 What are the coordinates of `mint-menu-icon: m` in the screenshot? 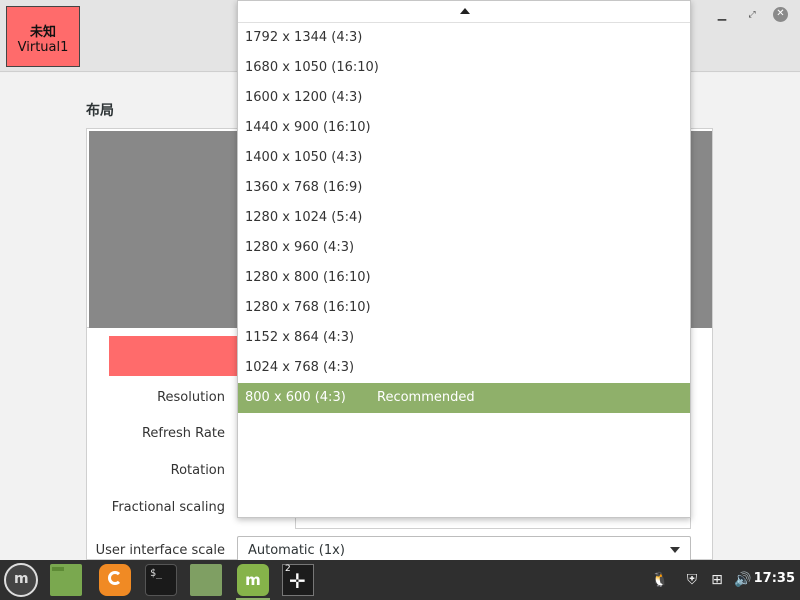 It's located at (21, 580).